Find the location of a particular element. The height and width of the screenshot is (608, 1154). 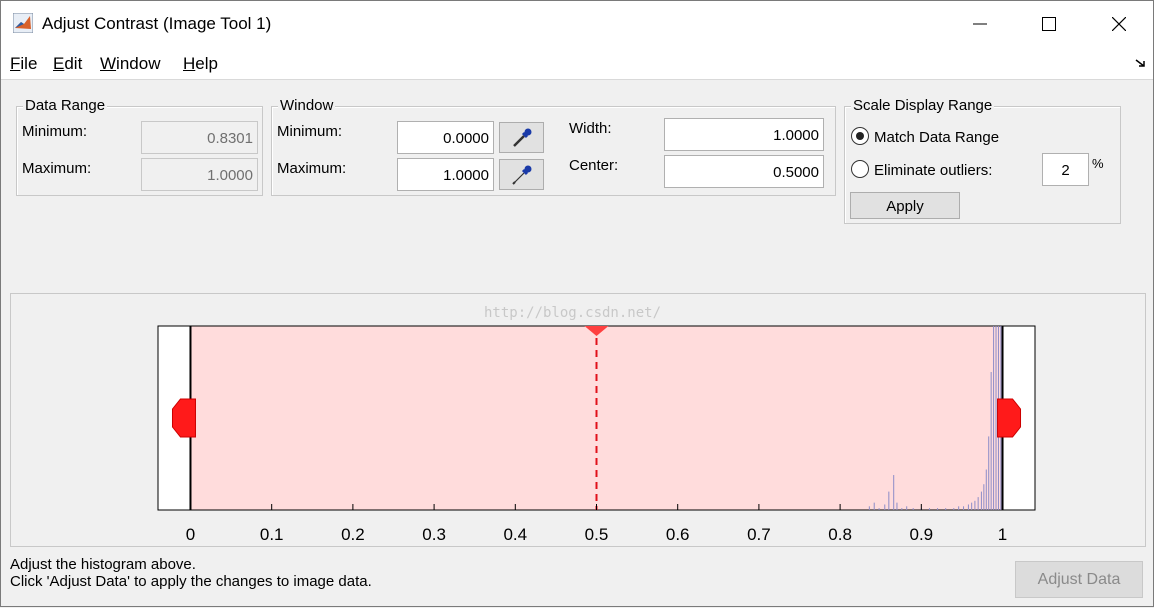

watermark: http://blog.csdn.net/ is located at coordinates (573, 313).